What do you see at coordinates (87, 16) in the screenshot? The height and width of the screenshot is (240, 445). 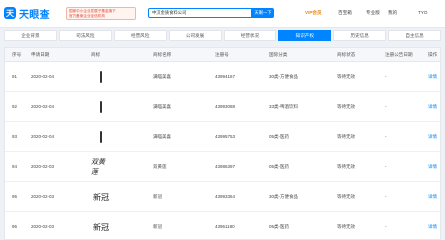 I see `promo-line-2: 官方备案企业征信机构` at bounding box center [87, 16].